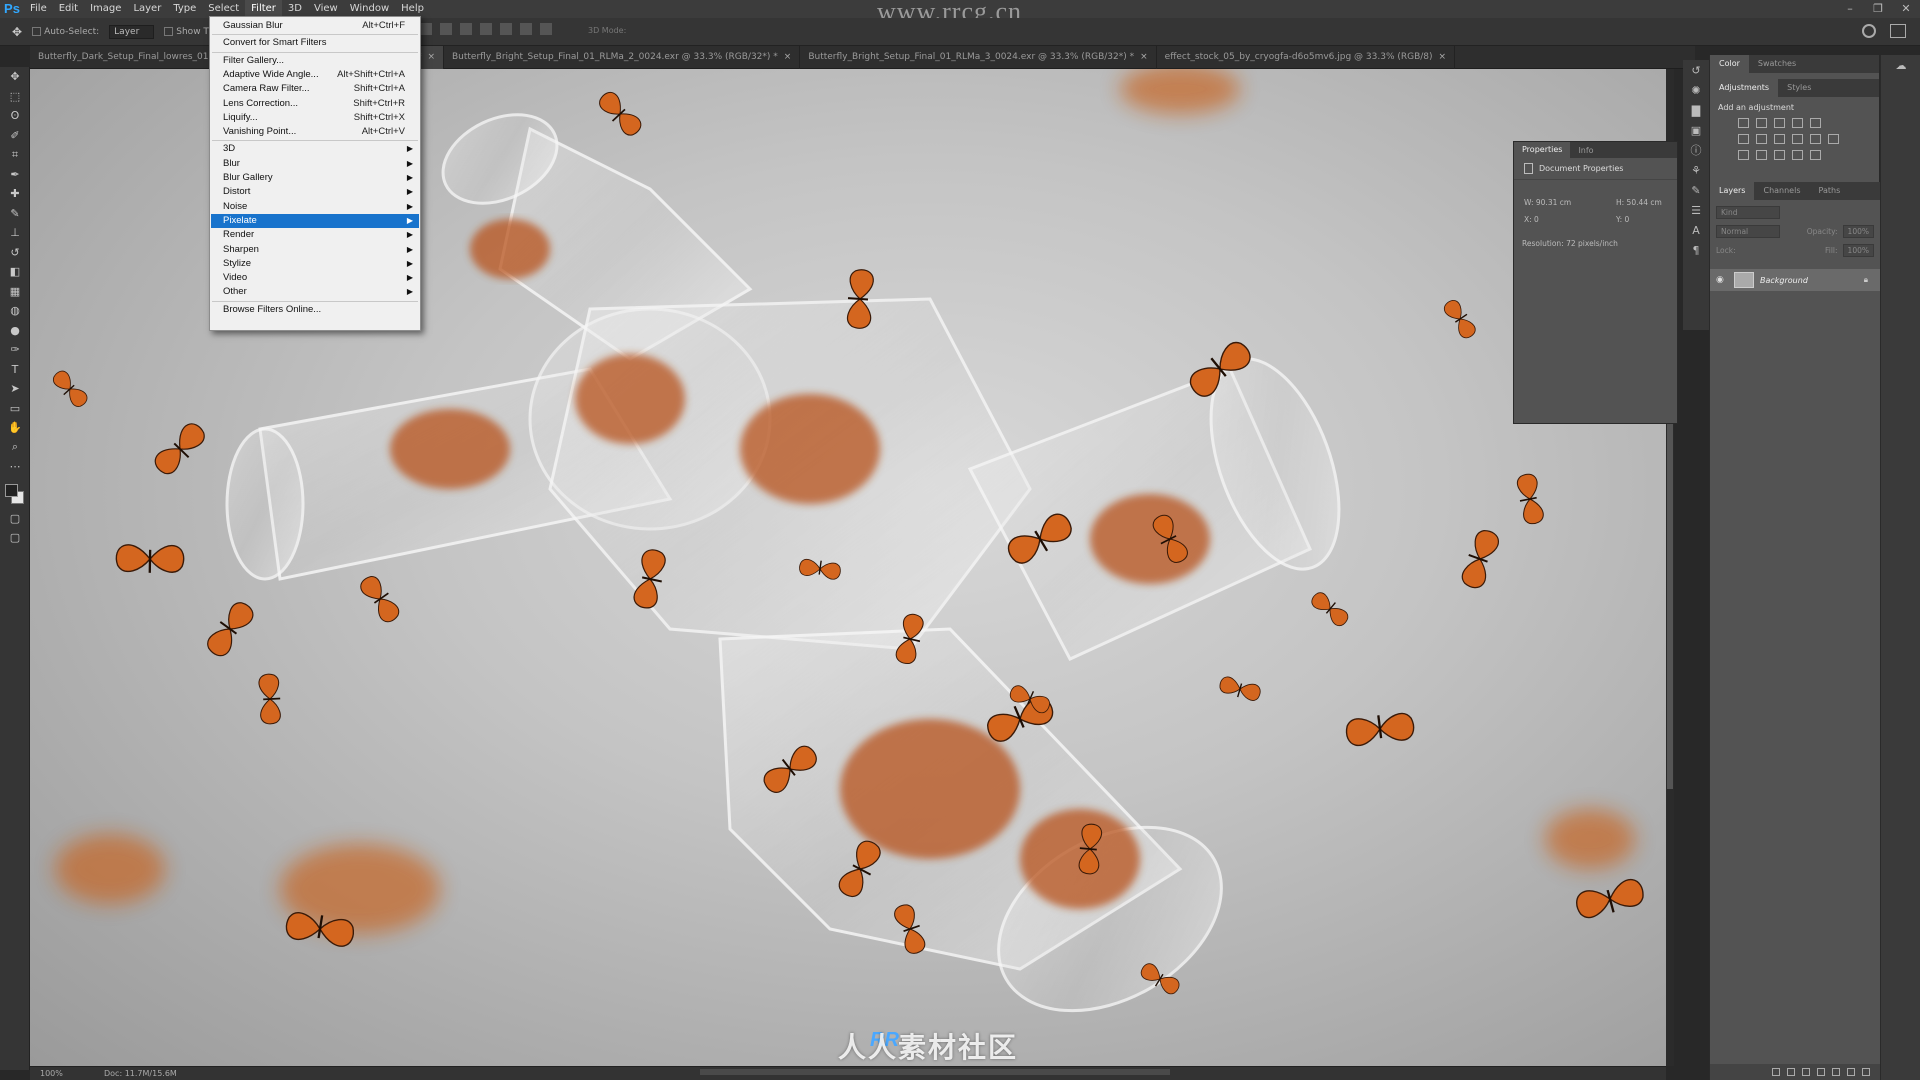 The image size is (1920, 1080). I want to click on eye-icon: ◉, so click(1722, 280).